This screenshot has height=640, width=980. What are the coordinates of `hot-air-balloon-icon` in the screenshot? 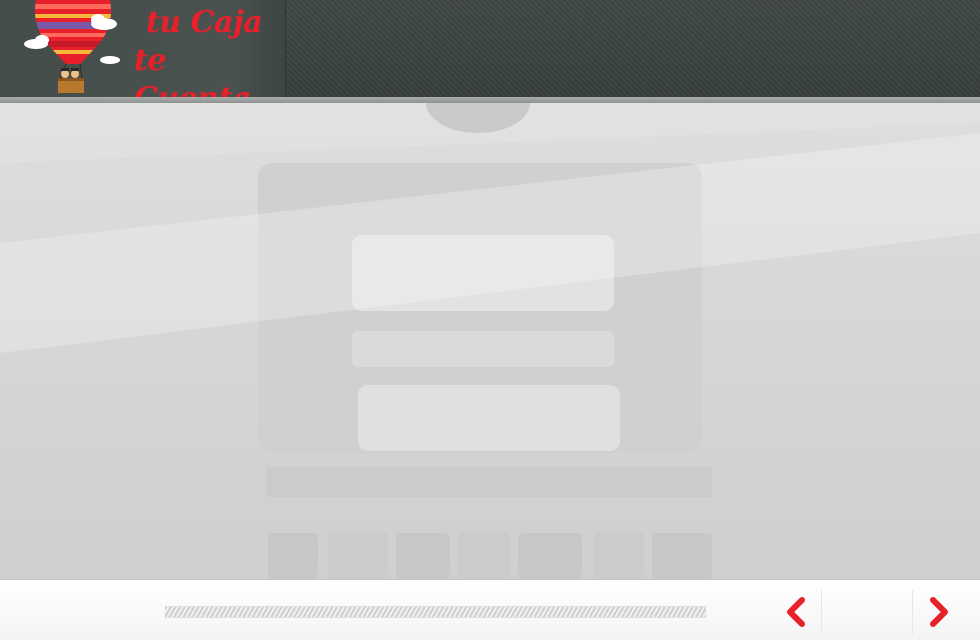 It's located at (72, 46).